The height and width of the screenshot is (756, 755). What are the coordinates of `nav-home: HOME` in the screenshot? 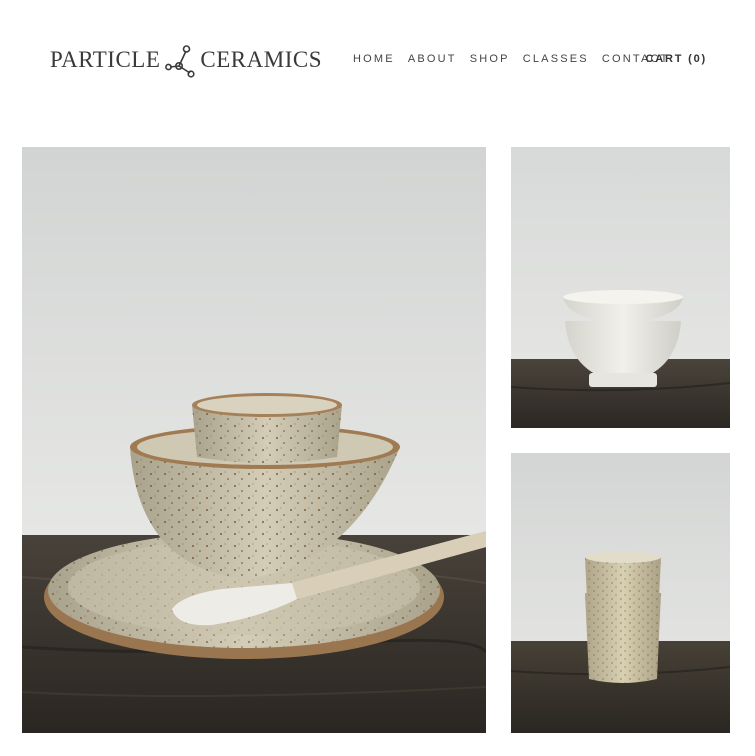 It's located at (374, 59).